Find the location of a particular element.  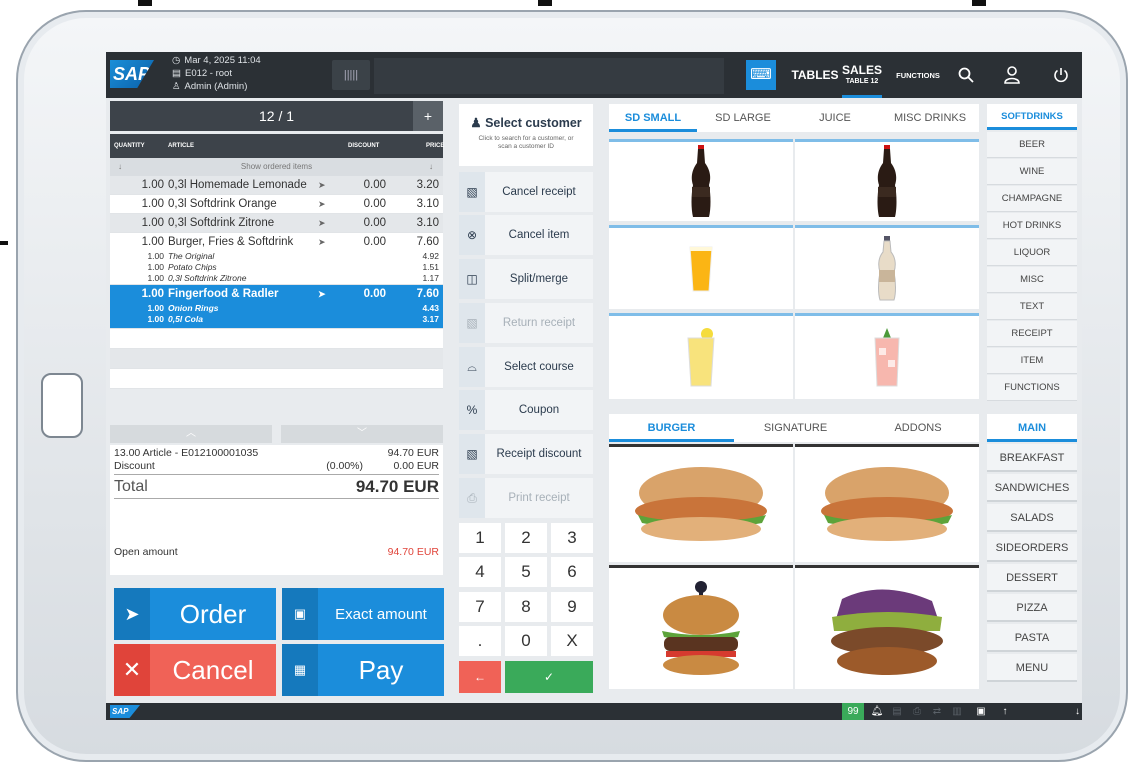

tab-misc-drinks: MISC DRINKS is located at coordinates (930, 118).